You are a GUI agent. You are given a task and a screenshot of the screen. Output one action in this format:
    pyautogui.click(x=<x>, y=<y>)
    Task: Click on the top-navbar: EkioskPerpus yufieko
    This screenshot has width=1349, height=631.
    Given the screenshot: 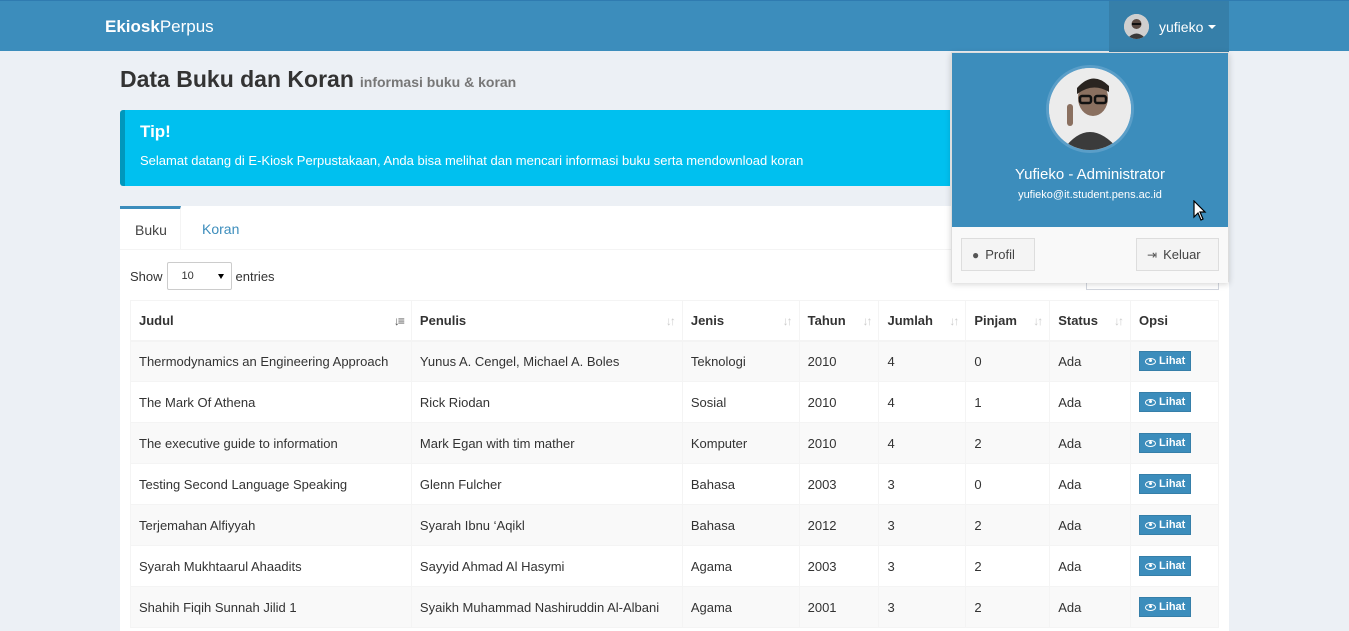 What is the action you would take?
    pyautogui.click(x=674, y=26)
    